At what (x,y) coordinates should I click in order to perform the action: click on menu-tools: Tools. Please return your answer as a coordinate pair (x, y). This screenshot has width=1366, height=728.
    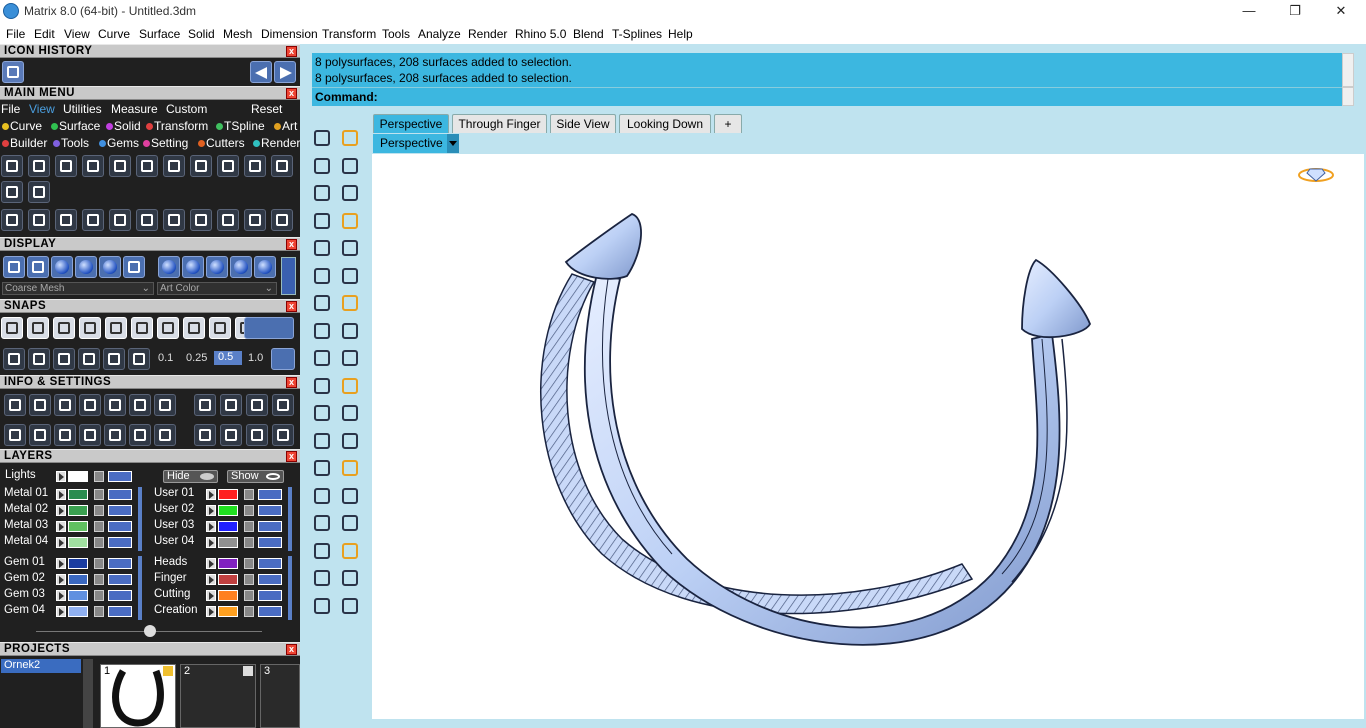
    Looking at the image, I should click on (396, 34).